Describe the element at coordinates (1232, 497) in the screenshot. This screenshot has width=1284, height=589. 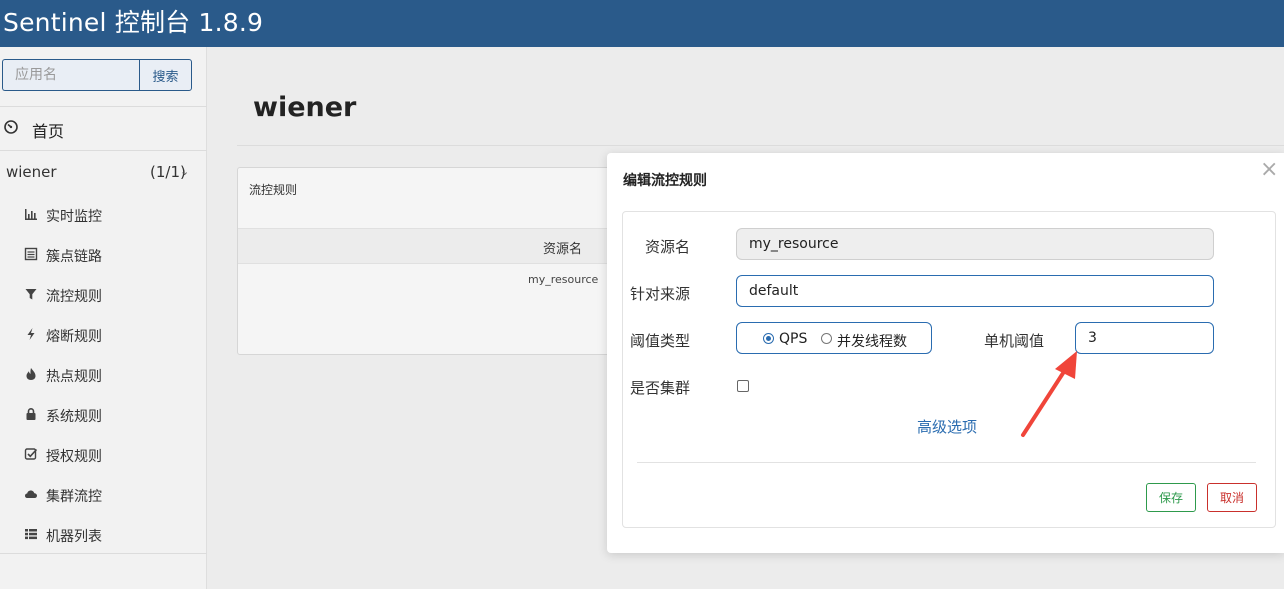
I see `cancel-button: 取消` at that location.